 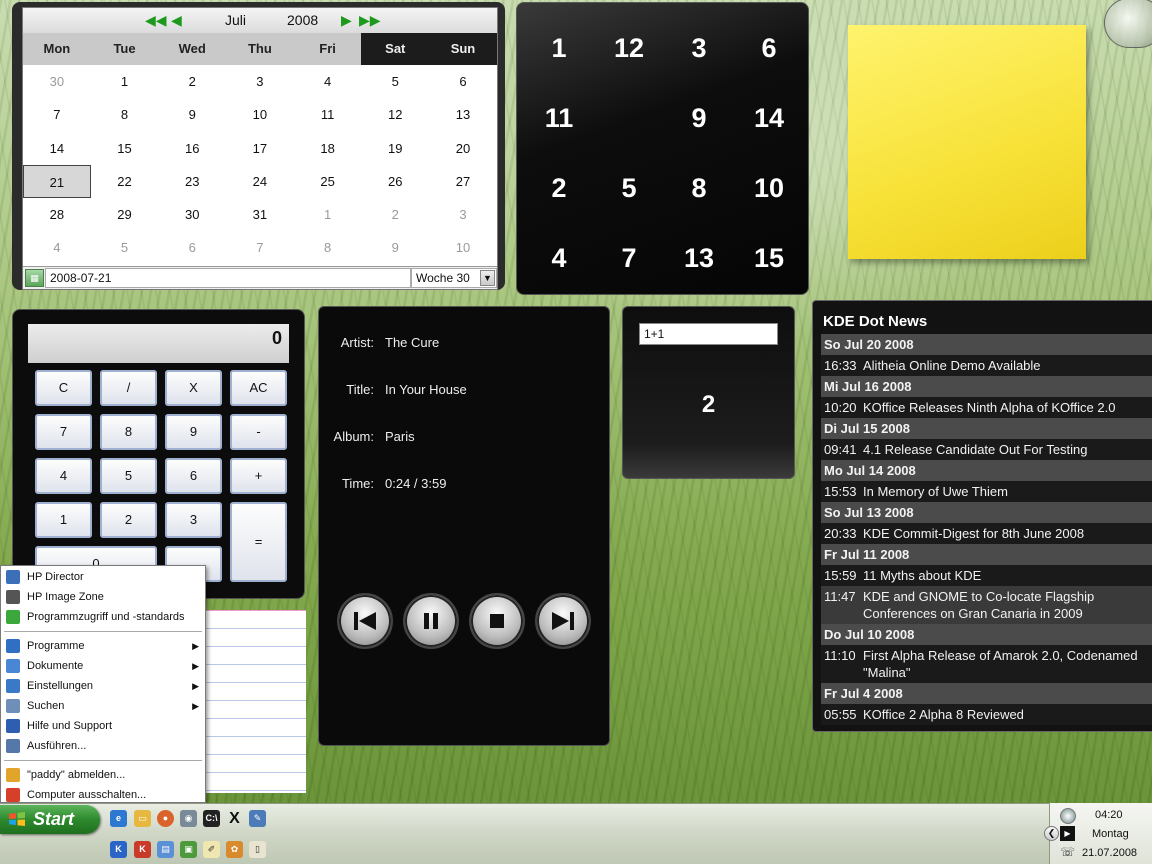 What do you see at coordinates (63, 432) in the screenshot?
I see `calculator-button: 7` at bounding box center [63, 432].